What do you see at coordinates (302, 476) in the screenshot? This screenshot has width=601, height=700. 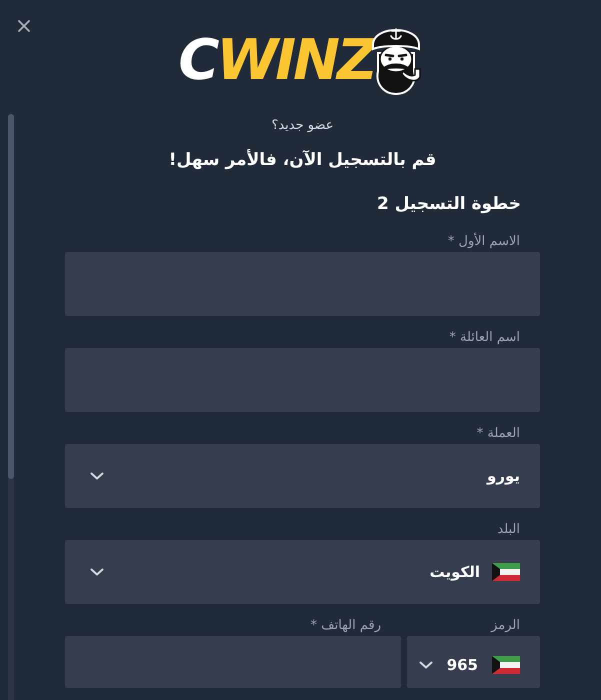 I see `select-field: يورو` at bounding box center [302, 476].